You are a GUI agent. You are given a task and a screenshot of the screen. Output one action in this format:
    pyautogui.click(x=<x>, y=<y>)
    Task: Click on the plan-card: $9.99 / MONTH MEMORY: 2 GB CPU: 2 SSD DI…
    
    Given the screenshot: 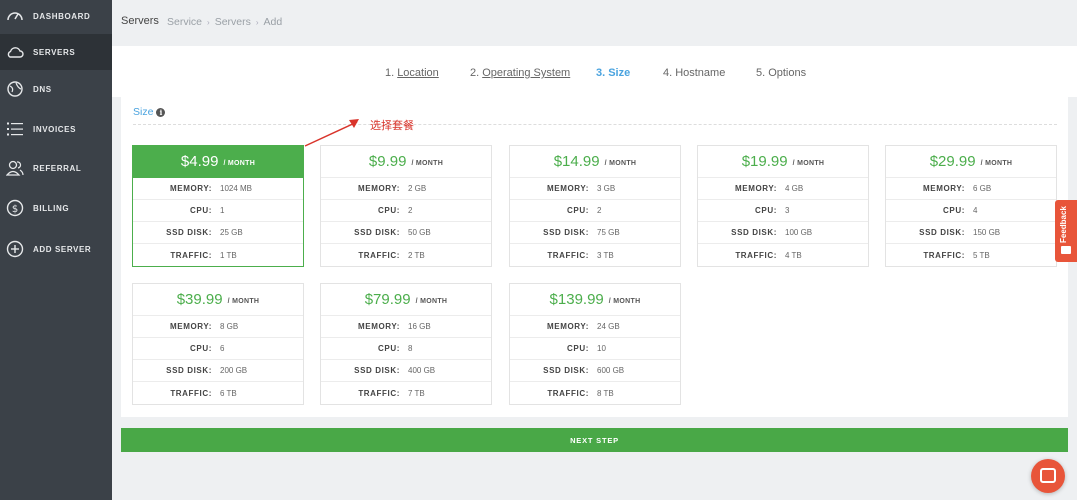 What is the action you would take?
    pyautogui.click(x=406, y=206)
    